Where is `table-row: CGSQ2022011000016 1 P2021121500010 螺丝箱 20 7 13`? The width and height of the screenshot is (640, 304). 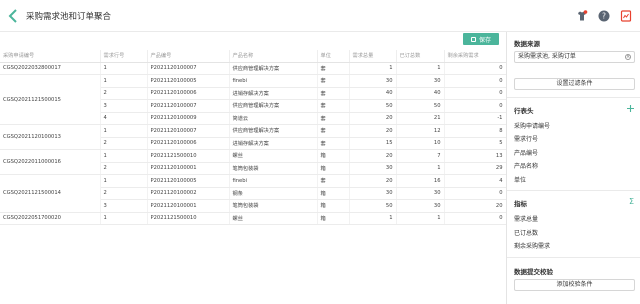
table-row: CGSQ2022011000016 1 P2021121500010 螺丝箱 20 7 13 is located at coordinates (253, 162).